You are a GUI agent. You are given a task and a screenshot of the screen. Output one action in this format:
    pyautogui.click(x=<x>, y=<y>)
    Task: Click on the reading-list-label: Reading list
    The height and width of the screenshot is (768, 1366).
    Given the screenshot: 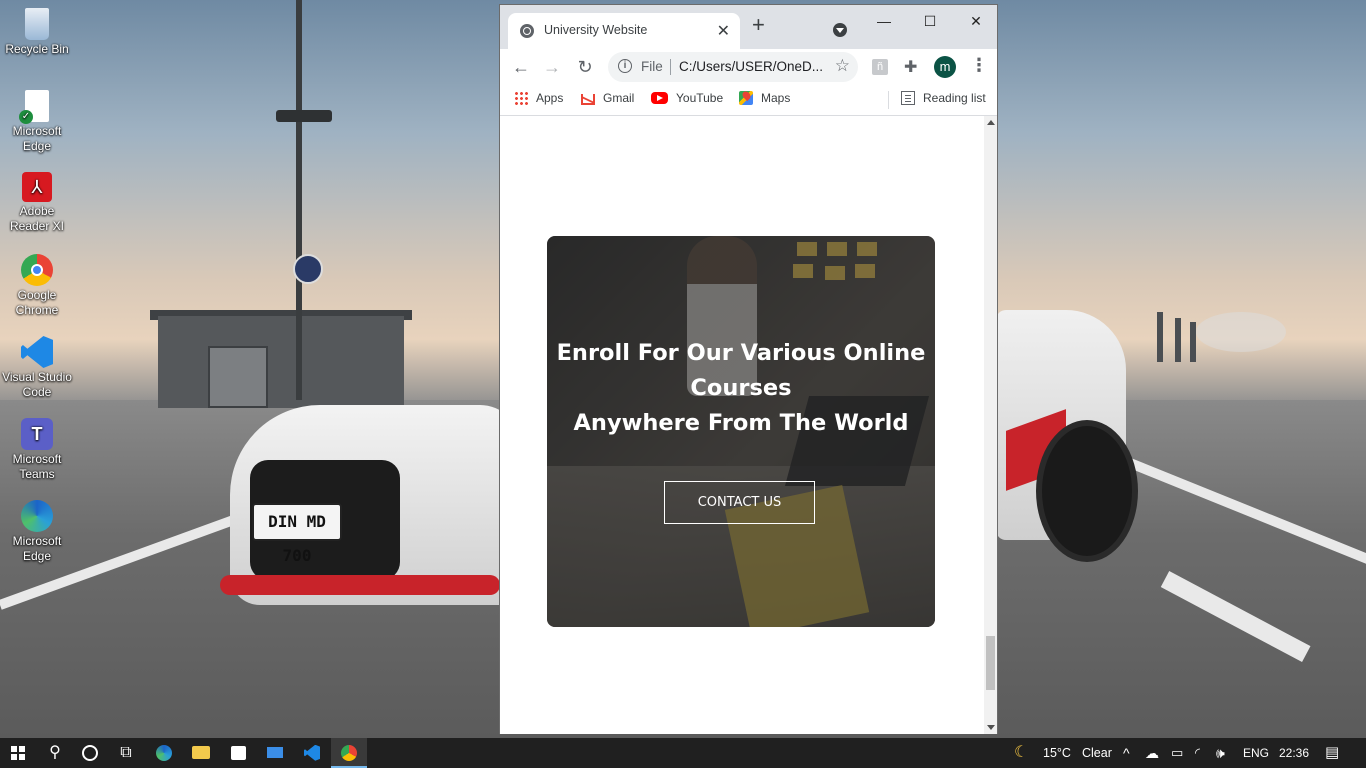 What is the action you would take?
    pyautogui.click(x=954, y=98)
    